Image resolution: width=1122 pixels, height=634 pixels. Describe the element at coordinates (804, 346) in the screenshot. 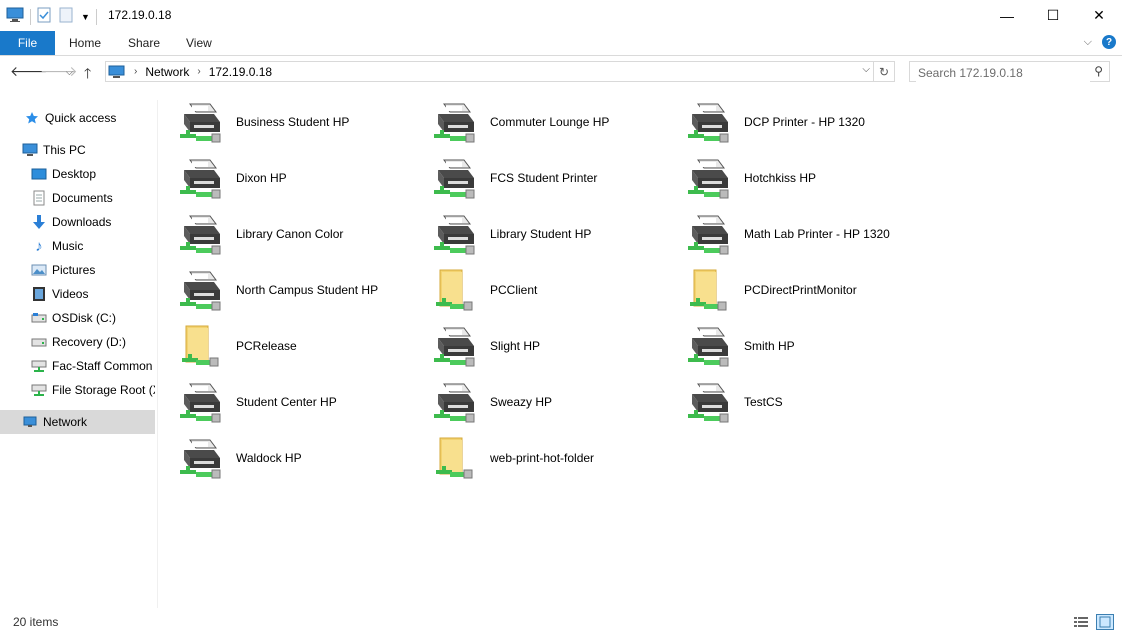

I see `printer-item: Smith HP` at that location.